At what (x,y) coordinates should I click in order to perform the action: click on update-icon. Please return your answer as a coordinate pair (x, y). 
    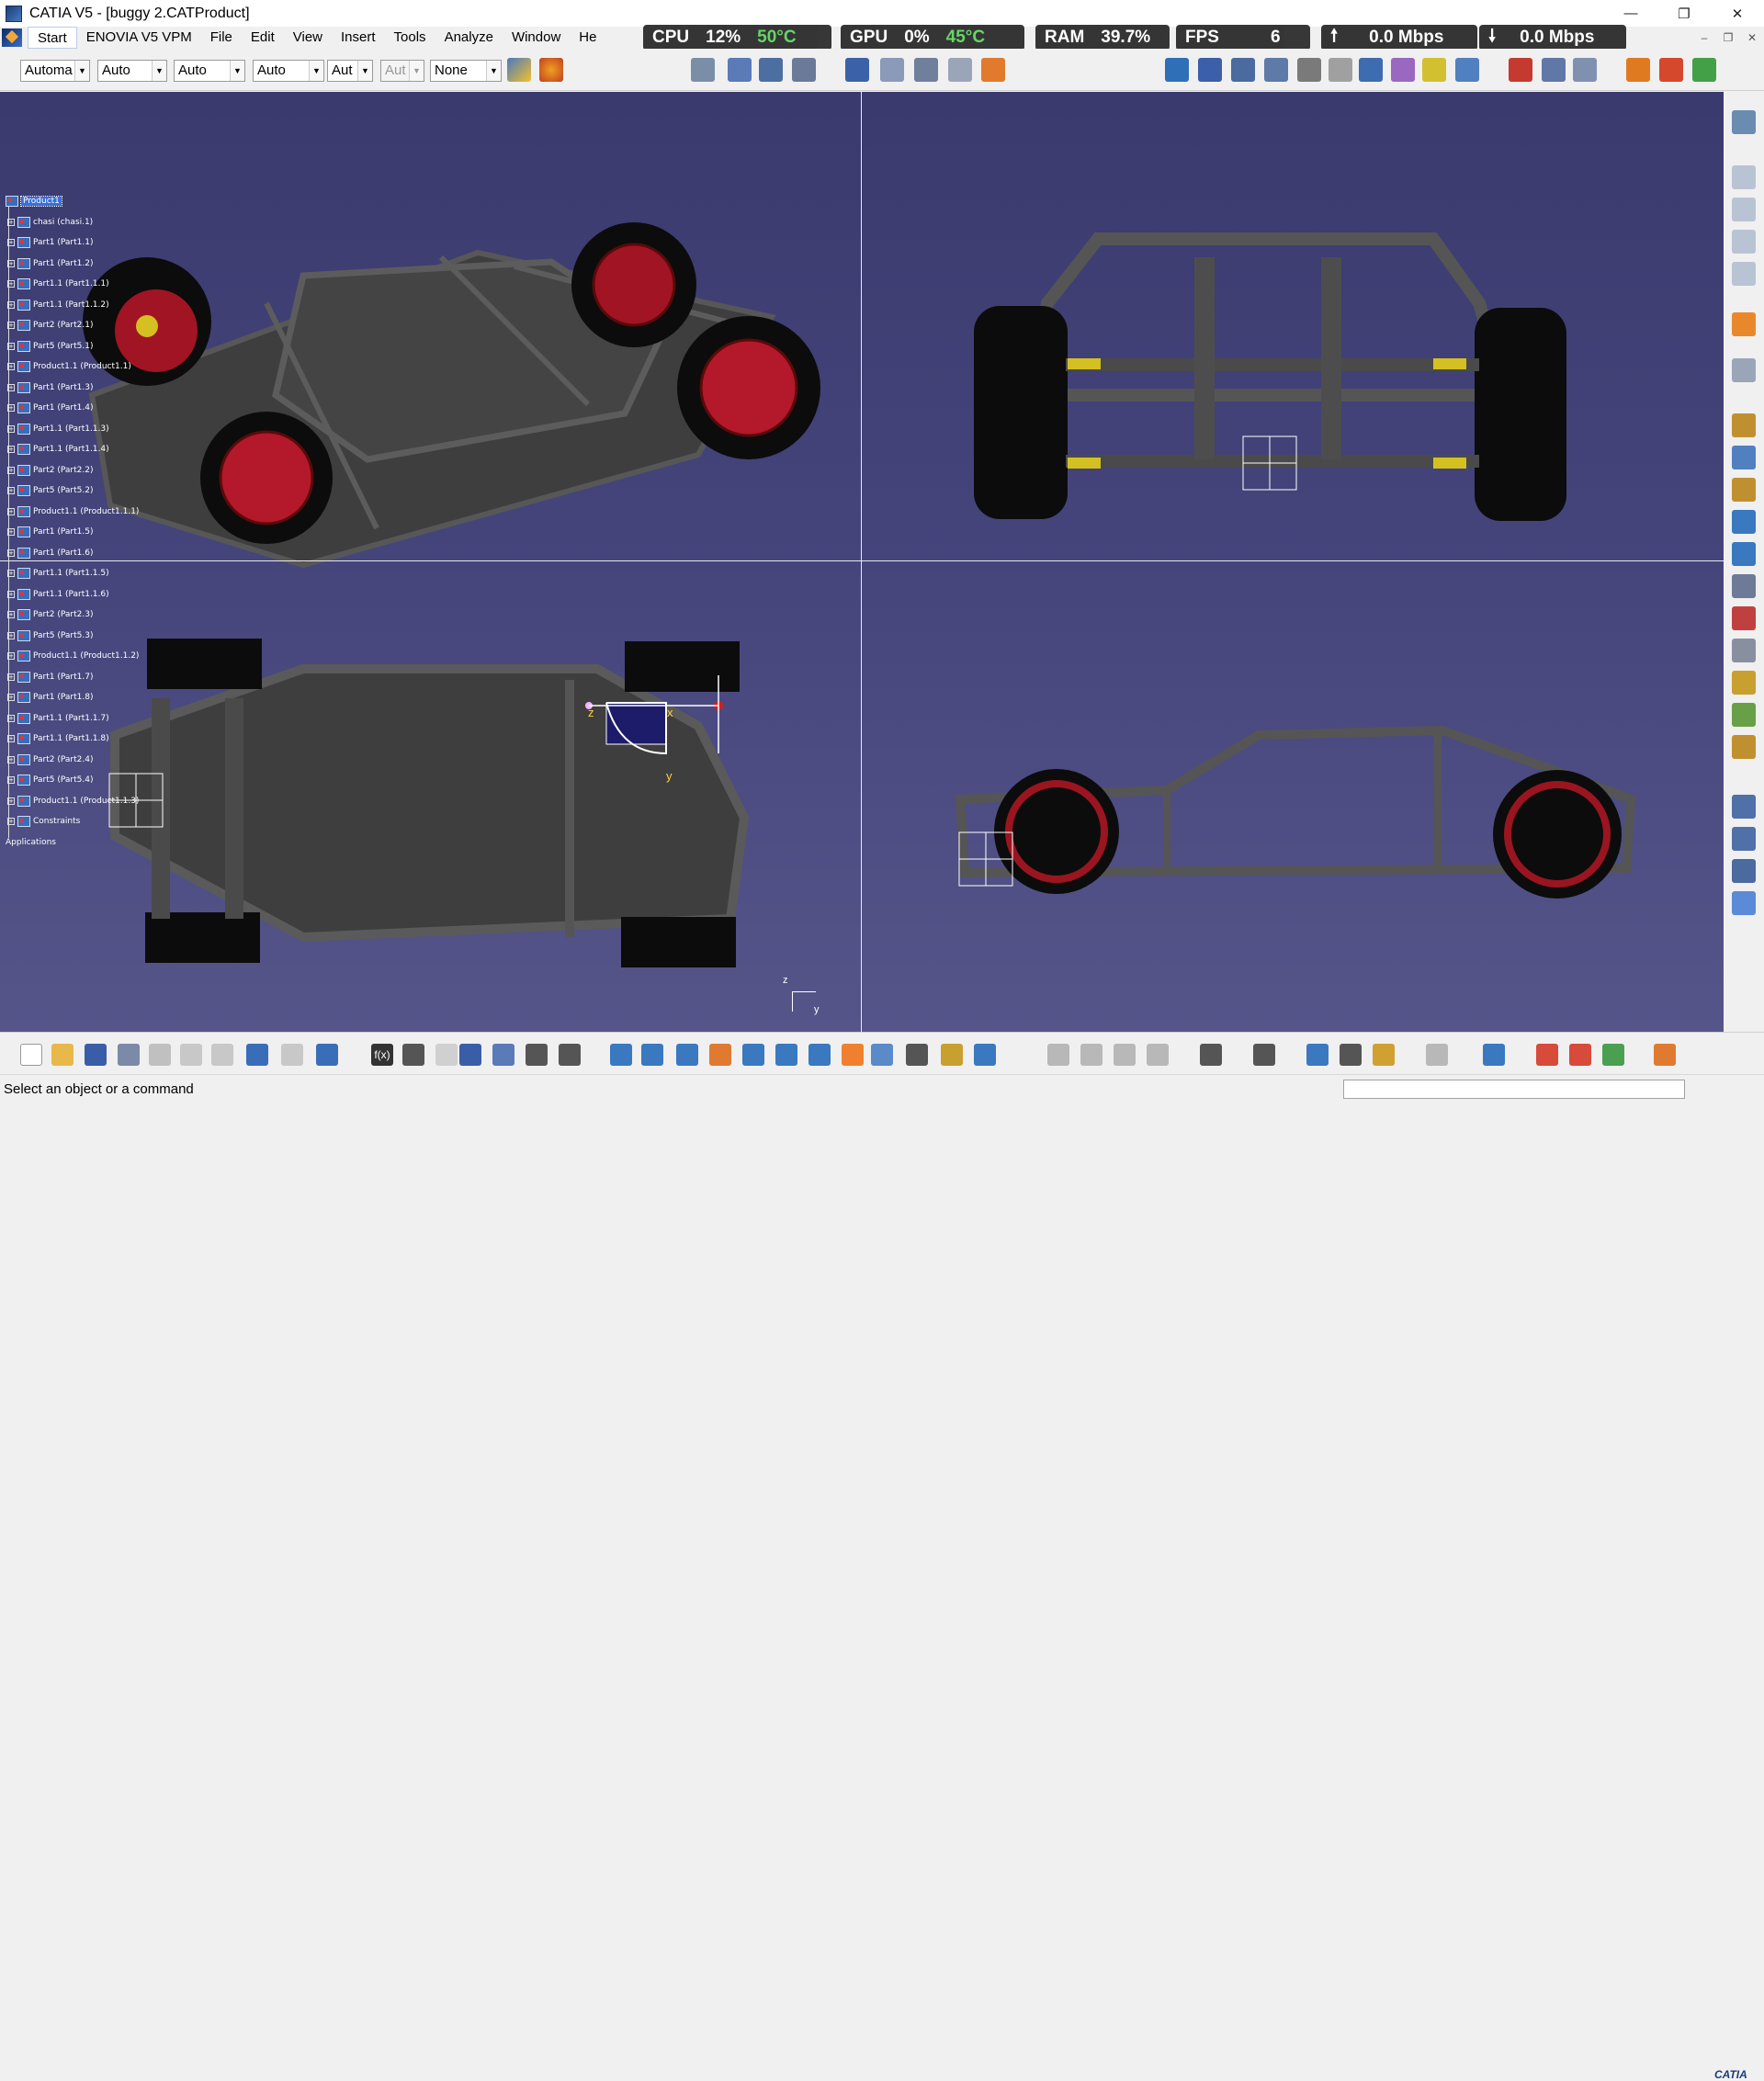
    Looking at the image, I should click on (1434, 70).